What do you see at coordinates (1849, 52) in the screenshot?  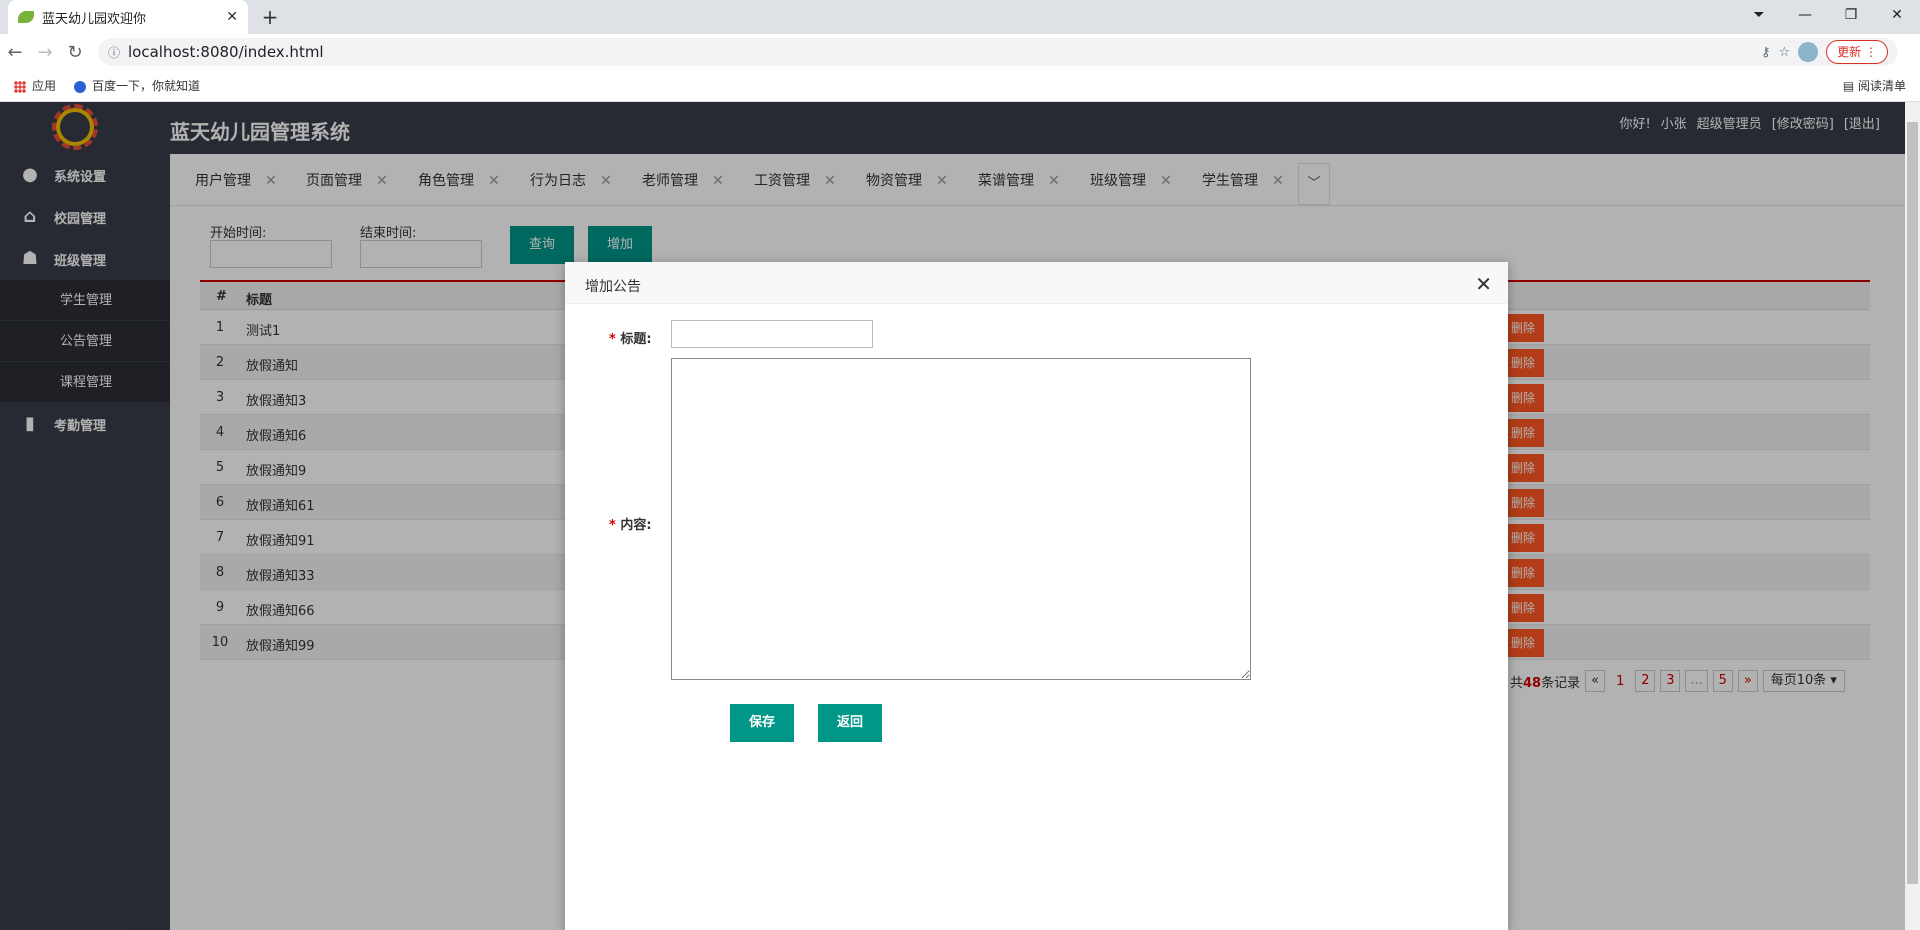 I see `update-label: 更新` at bounding box center [1849, 52].